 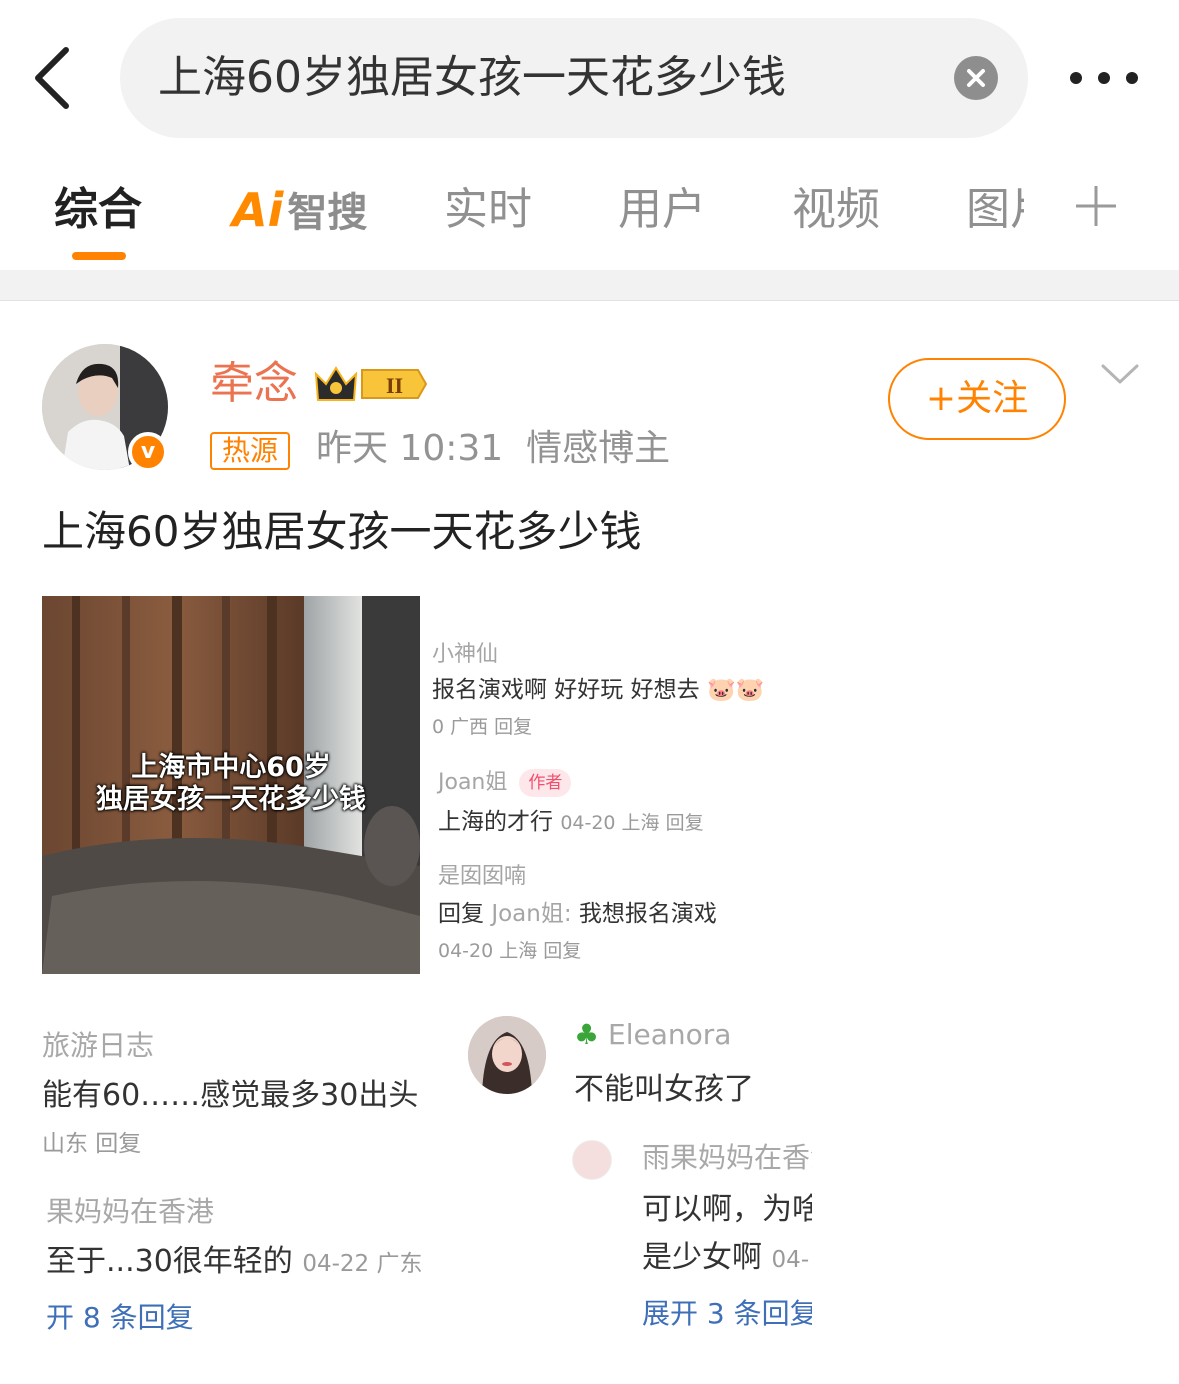 I want to click on comment-text: 上海的才行 04-20 上海 回复, so click(x=571, y=819).